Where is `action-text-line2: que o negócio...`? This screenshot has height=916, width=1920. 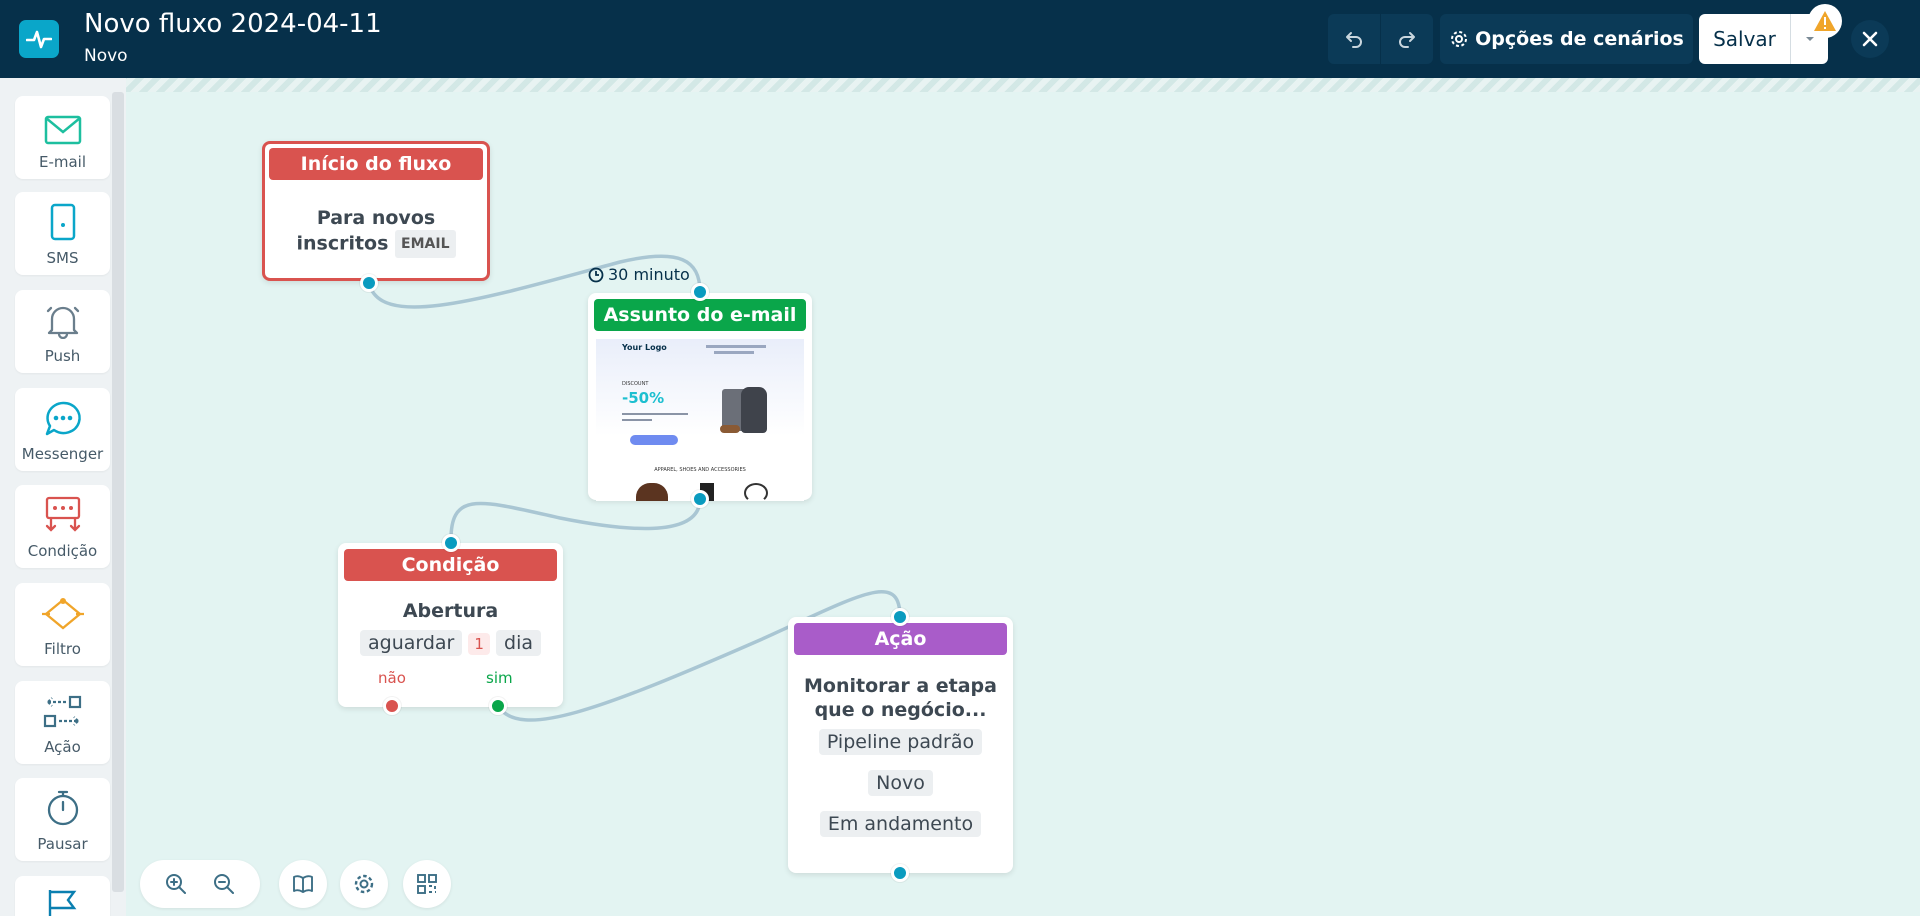 action-text-line2: que o negócio... is located at coordinates (900, 710).